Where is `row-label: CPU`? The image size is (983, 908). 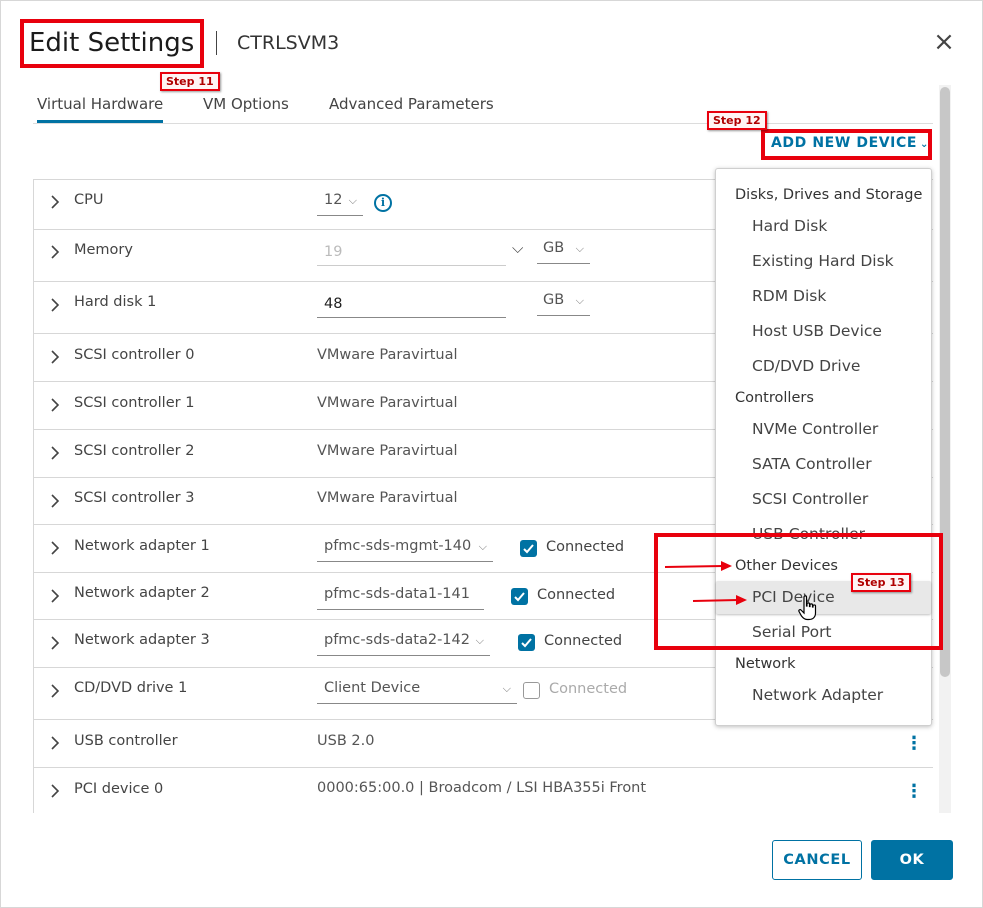
row-label: CPU is located at coordinates (89, 200).